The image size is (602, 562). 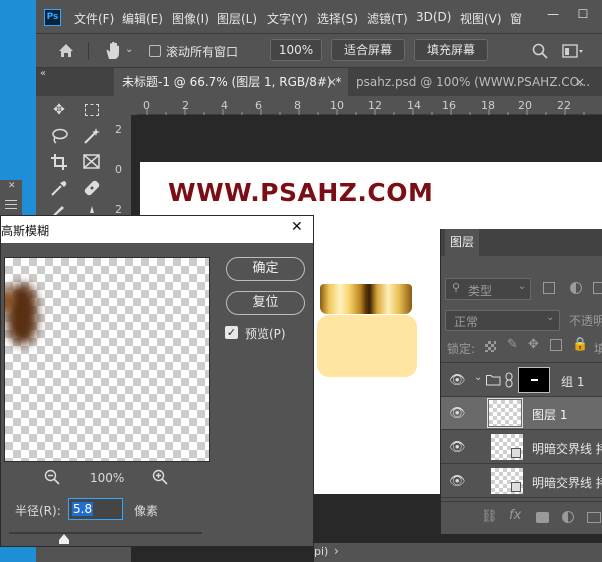 What do you see at coordinates (321, 551) in the screenshot?
I see `status-text: pi)` at bounding box center [321, 551].